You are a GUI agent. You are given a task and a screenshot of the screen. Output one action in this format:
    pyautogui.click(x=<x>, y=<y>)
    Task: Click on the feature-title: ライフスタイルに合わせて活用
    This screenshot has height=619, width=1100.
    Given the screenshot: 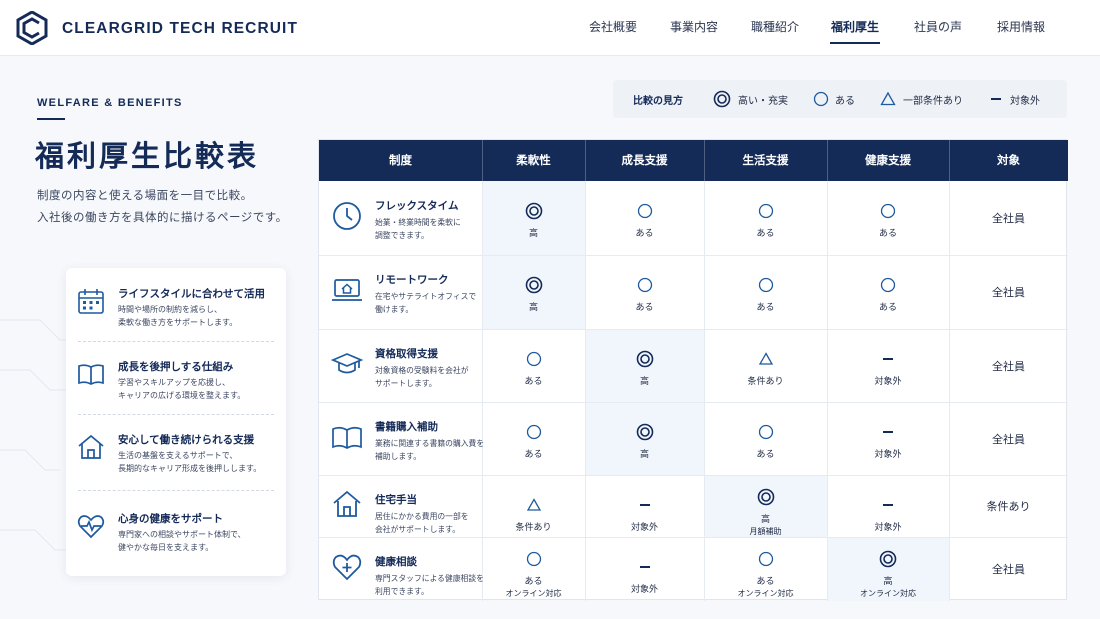 What is the action you would take?
    pyautogui.click(x=191, y=294)
    